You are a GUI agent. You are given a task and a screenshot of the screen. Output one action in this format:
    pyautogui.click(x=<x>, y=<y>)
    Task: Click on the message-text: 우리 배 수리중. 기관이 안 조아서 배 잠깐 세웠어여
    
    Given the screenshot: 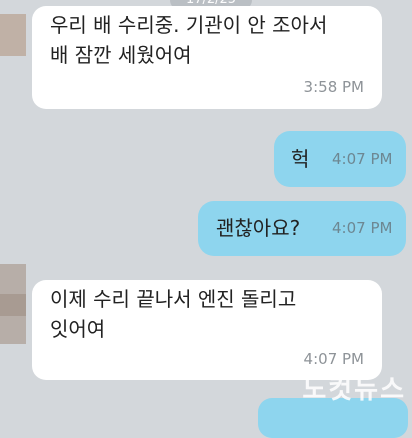 What is the action you would take?
    pyautogui.click(x=189, y=40)
    